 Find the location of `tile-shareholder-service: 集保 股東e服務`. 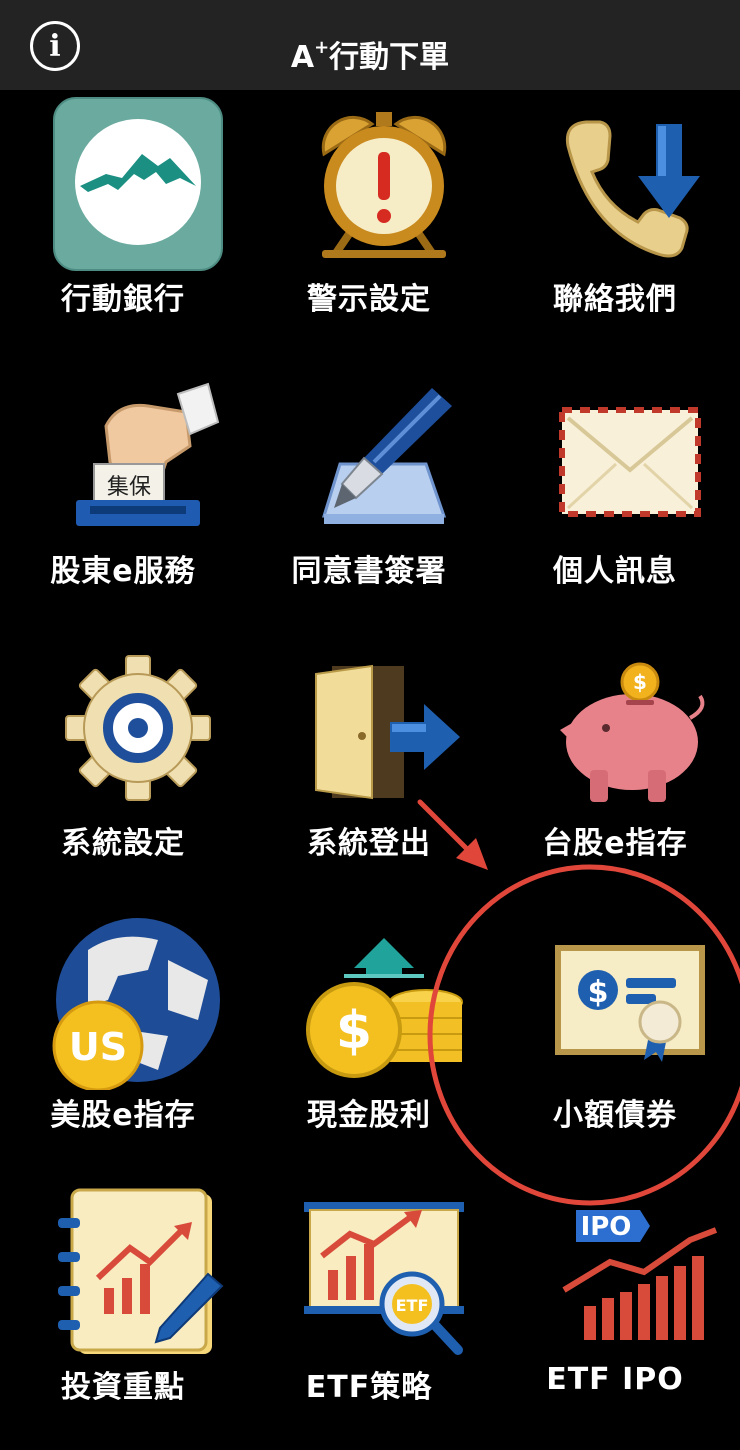

tile-shareholder-service: 集保 股東e服務 is located at coordinates (123, 498).